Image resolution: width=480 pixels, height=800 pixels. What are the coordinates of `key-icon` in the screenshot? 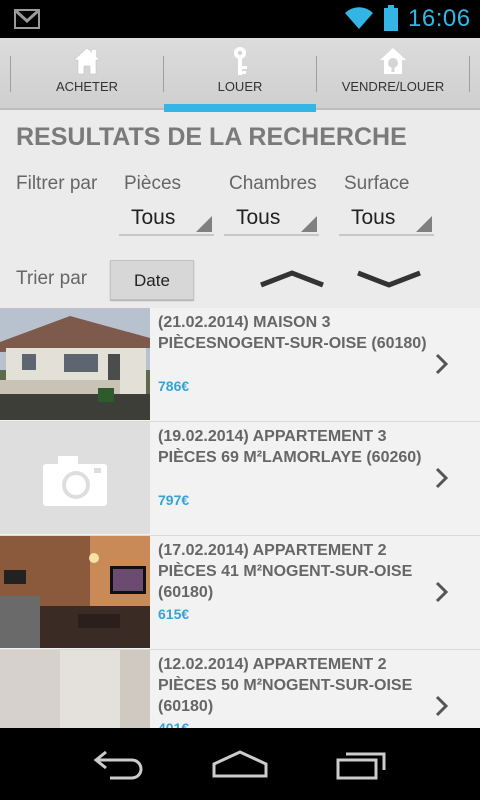 It's located at (240, 61).